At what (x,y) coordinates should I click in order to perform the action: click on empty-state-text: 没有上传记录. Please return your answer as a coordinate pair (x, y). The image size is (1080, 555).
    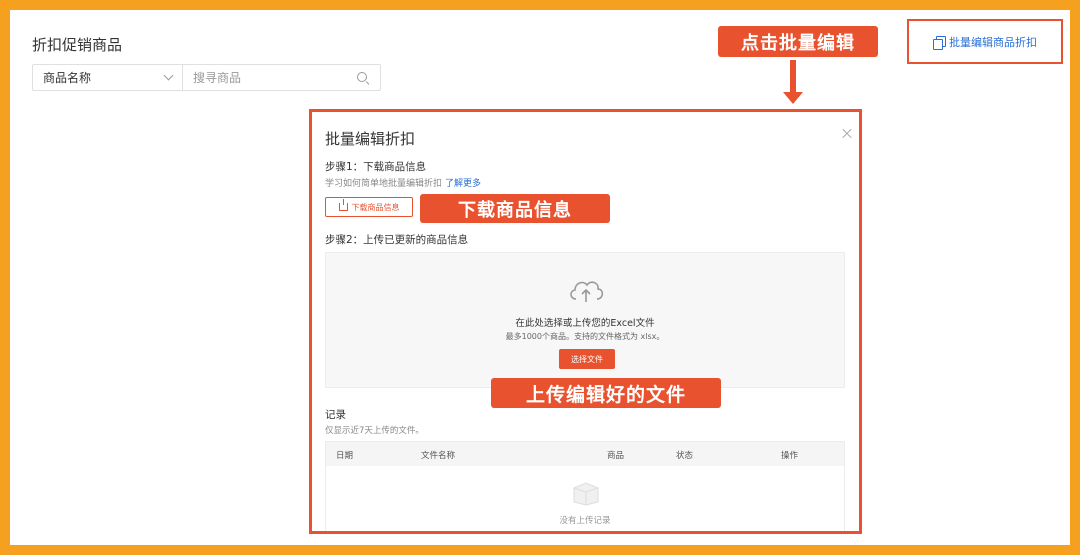
    Looking at the image, I should click on (585, 521).